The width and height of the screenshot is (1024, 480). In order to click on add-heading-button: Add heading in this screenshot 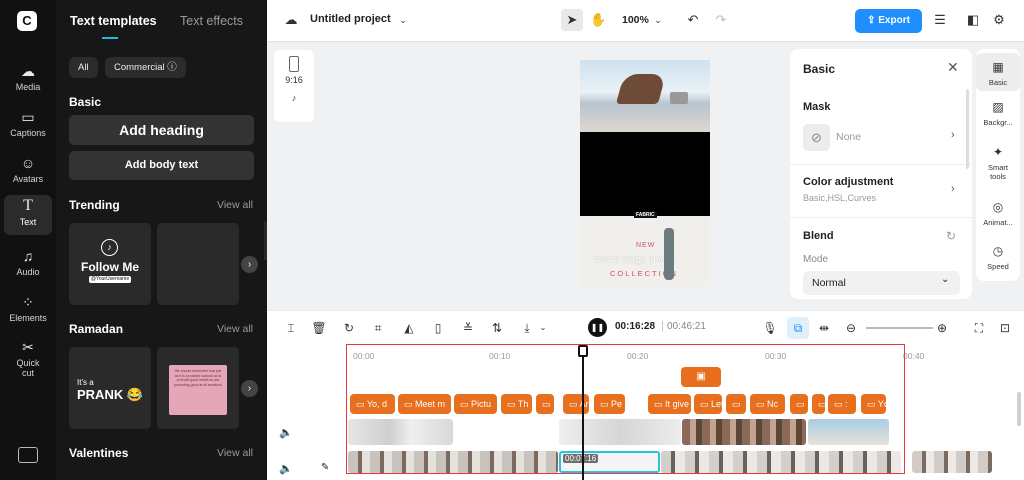, I will do `click(161, 130)`.